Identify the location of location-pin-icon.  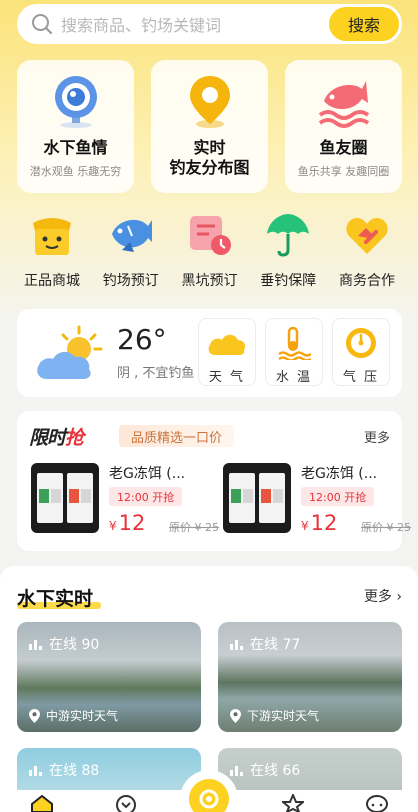
(210, 102).